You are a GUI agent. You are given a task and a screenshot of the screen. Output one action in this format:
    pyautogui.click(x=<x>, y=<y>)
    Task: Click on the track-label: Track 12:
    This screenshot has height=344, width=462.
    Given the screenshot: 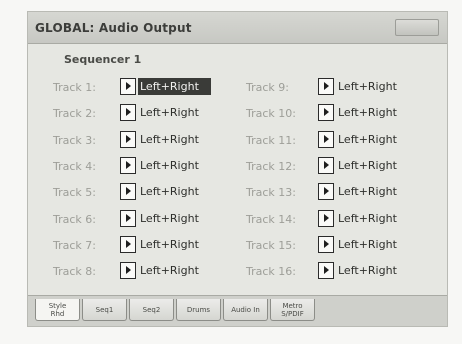 What is the action you would take?
    pyautogui.click(x=271, y=166)
    